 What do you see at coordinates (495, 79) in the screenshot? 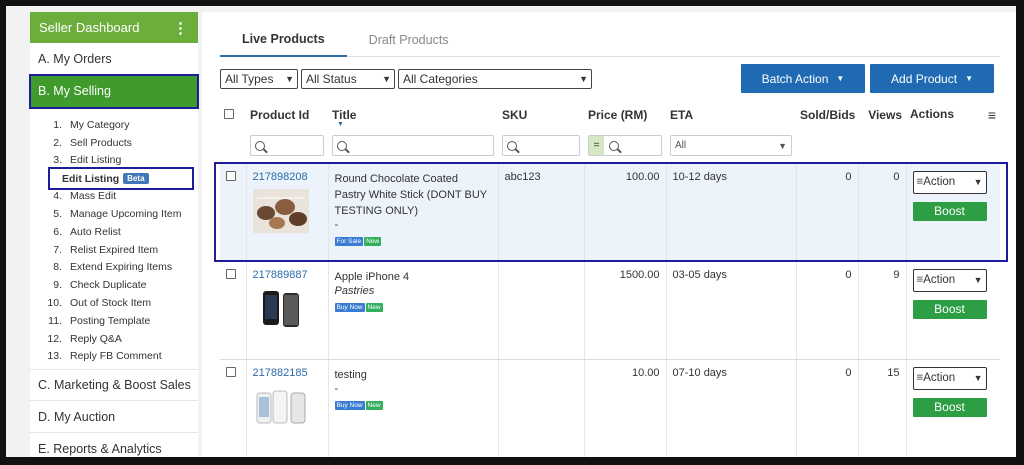
I see `category-filter-select: All Categories ▼` at bounding box center [495, 79].